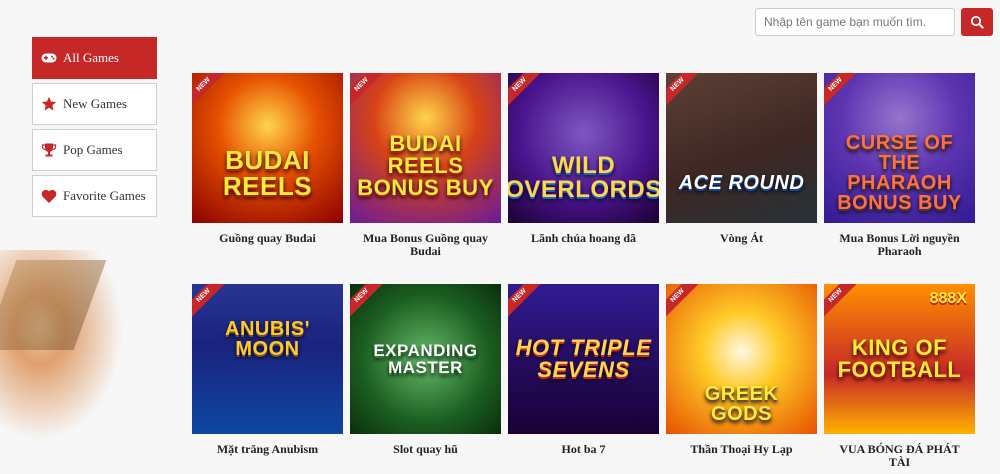 The height and width of the screenshot is (474, 1000). I want to click on game-thumbnail: NEW ANUBIS' MOON, so click(267, 359).